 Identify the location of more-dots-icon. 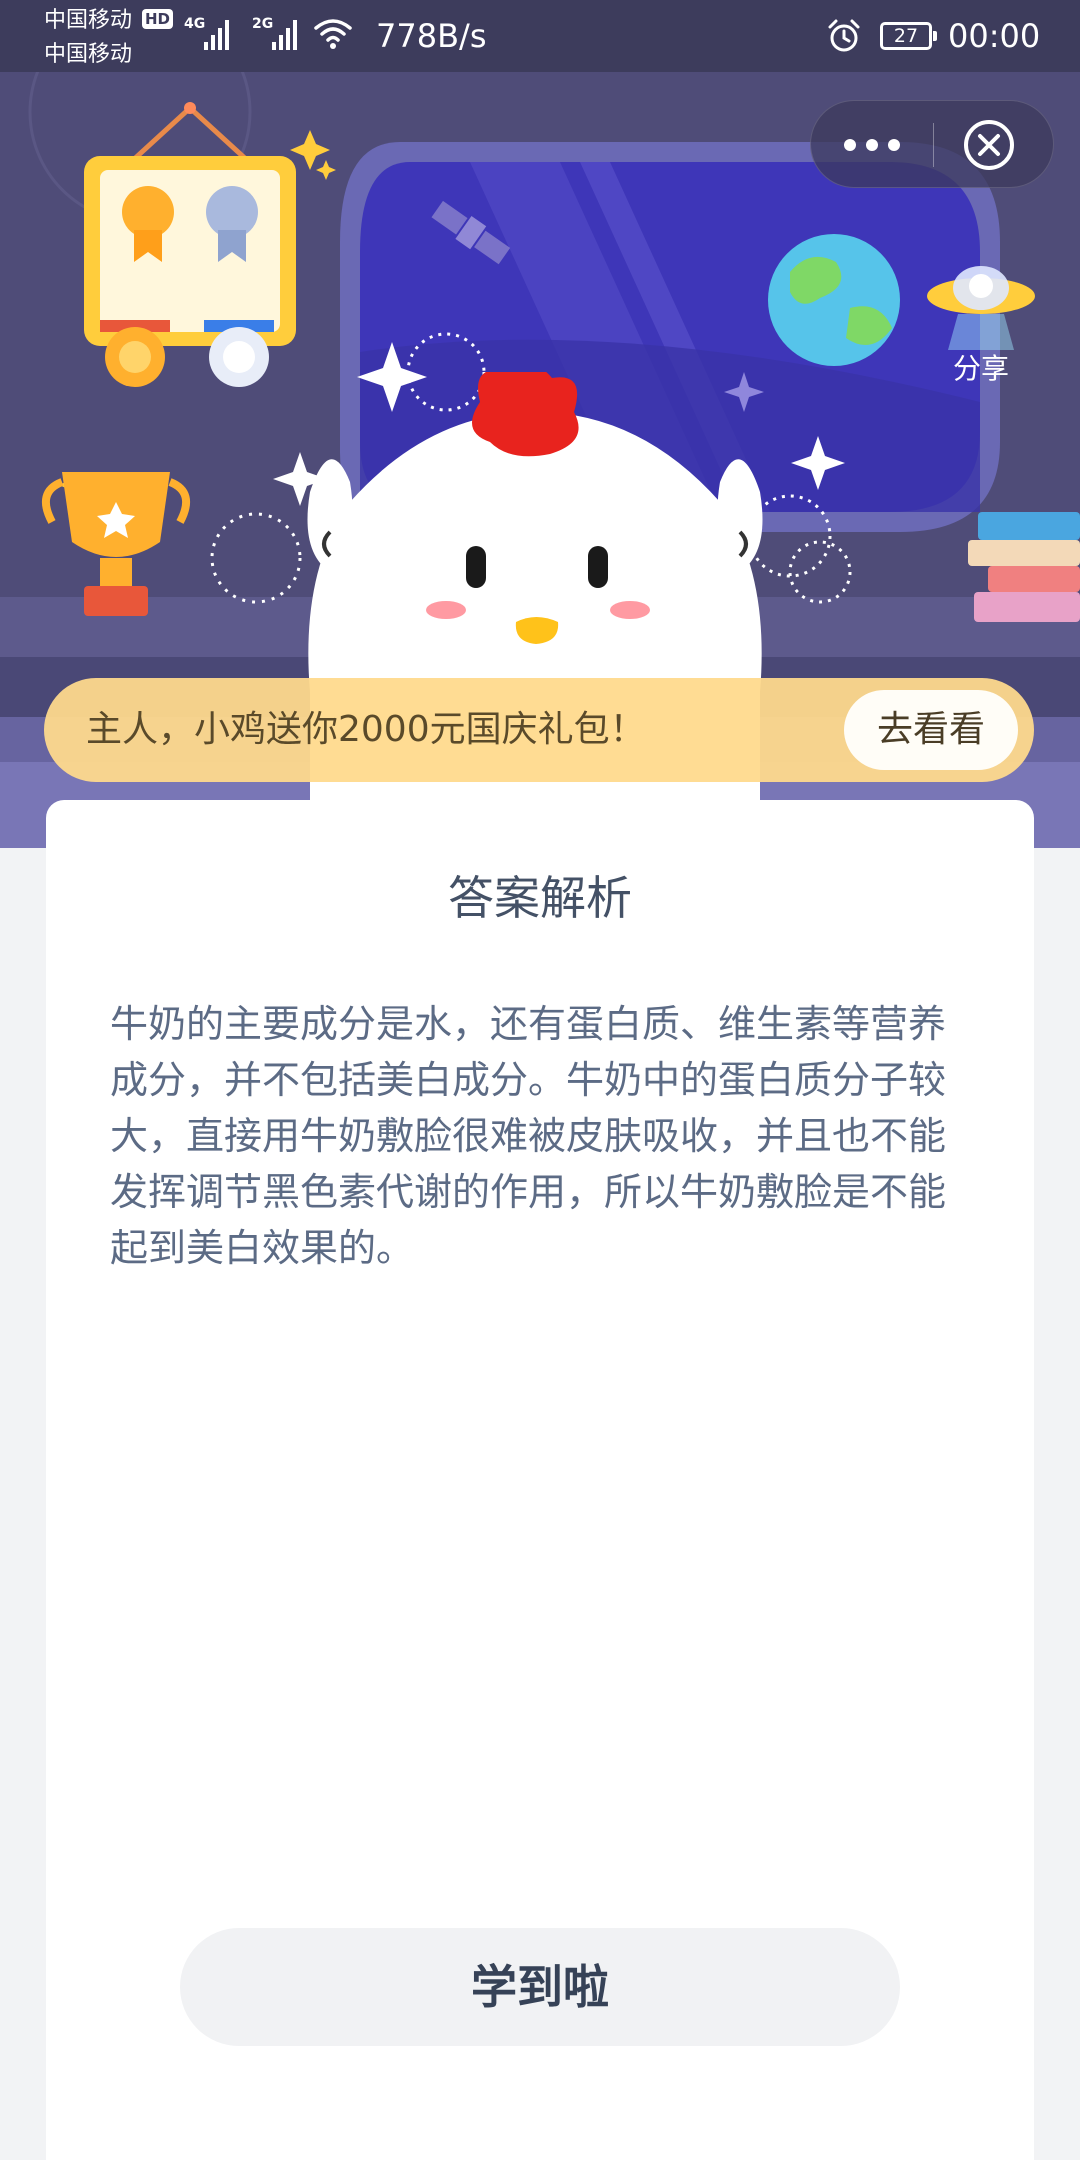
(850, 145).